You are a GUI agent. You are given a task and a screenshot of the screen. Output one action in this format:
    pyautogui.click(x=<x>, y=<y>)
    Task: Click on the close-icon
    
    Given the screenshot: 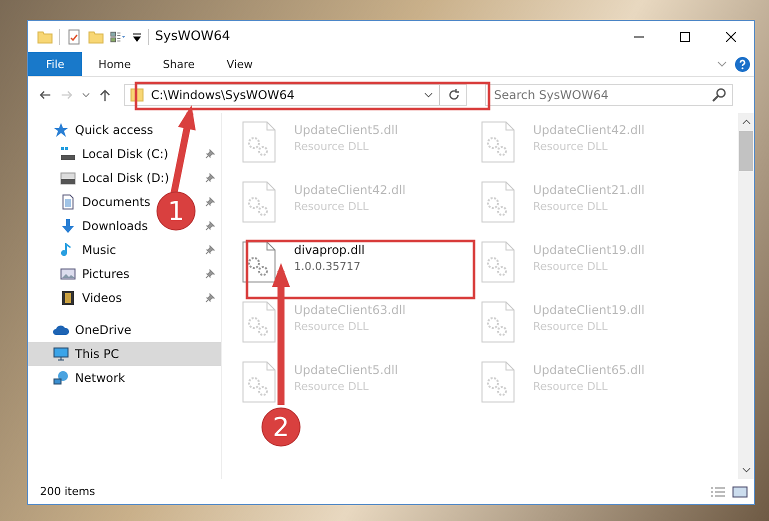 What is the action you would take?
    pyautogui.click(x=731, y=37)
    